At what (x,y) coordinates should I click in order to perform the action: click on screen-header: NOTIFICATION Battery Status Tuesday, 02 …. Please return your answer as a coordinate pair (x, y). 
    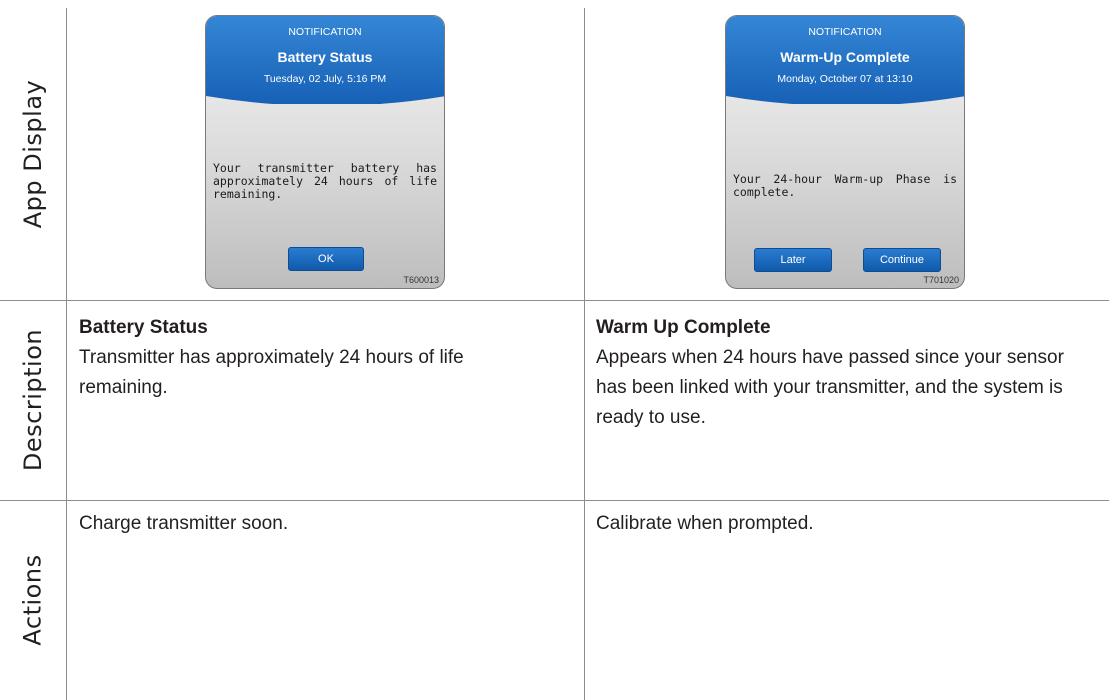
    Looking at the image, I should click on (325, 60).